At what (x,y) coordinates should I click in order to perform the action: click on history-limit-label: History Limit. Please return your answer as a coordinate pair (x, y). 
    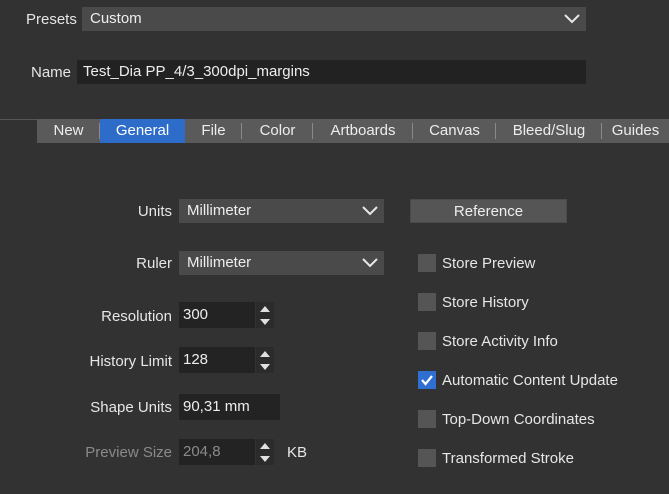
    Looking at the image, I should click on (130, 361).